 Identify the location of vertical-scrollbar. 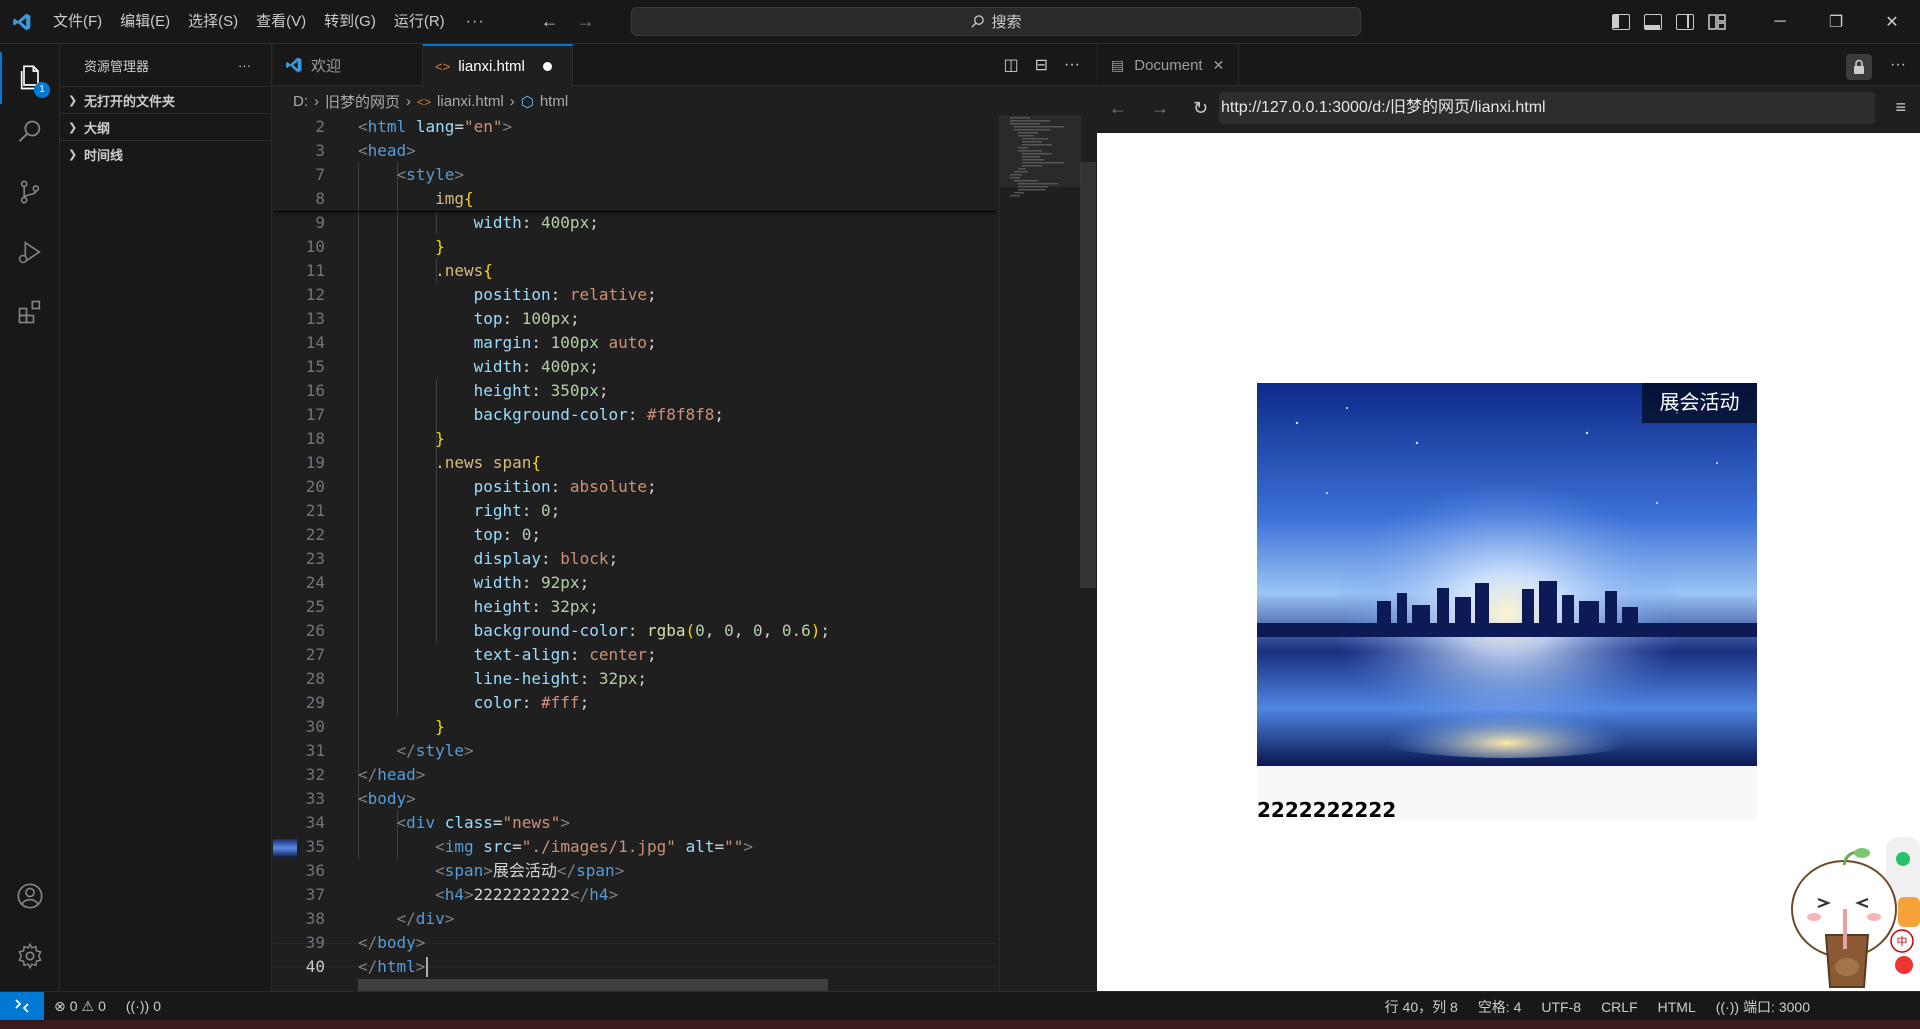
(1088, 375).